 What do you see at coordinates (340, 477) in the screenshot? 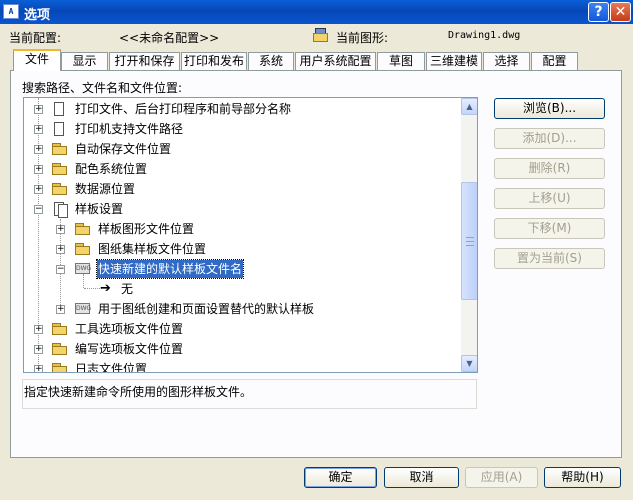
I see `ok-button: 确定` at bounding box center [340, 477].